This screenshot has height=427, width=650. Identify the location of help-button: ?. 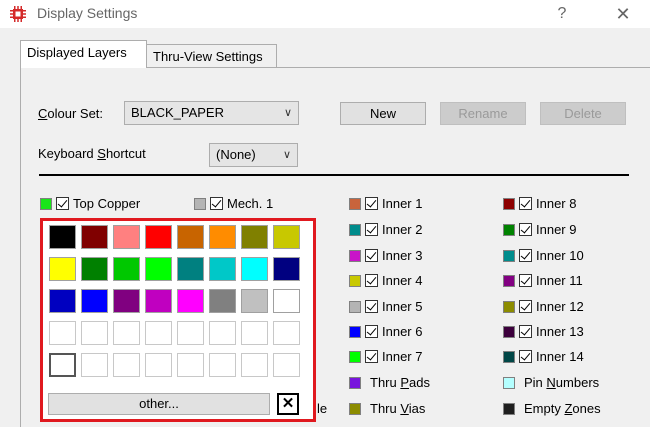
(562, 14).